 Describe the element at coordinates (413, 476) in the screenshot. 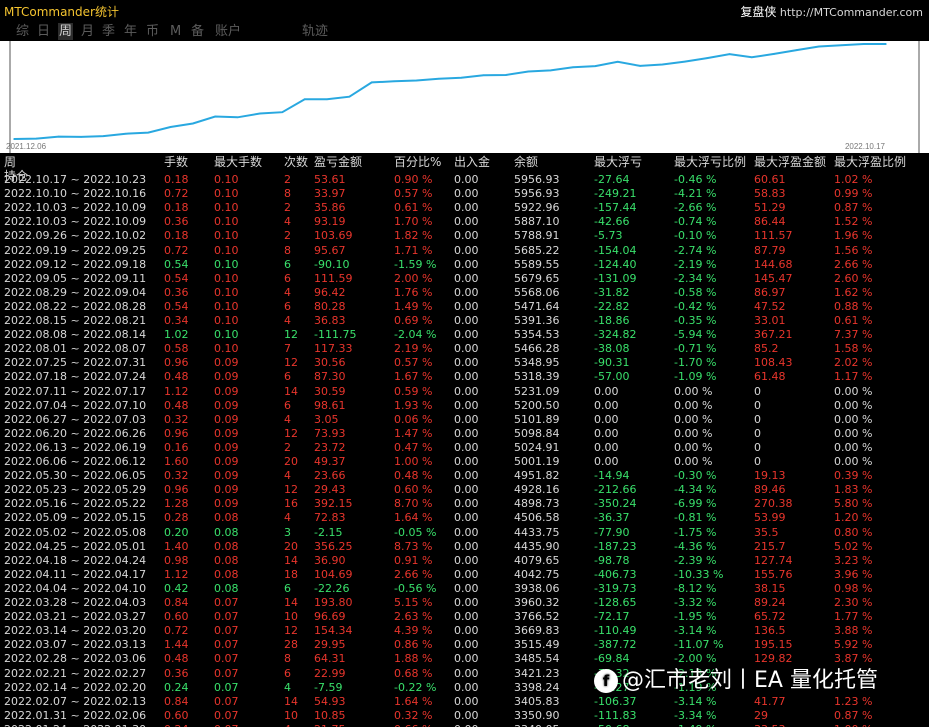

I see `cell-pct: 0.48 %` at that location.